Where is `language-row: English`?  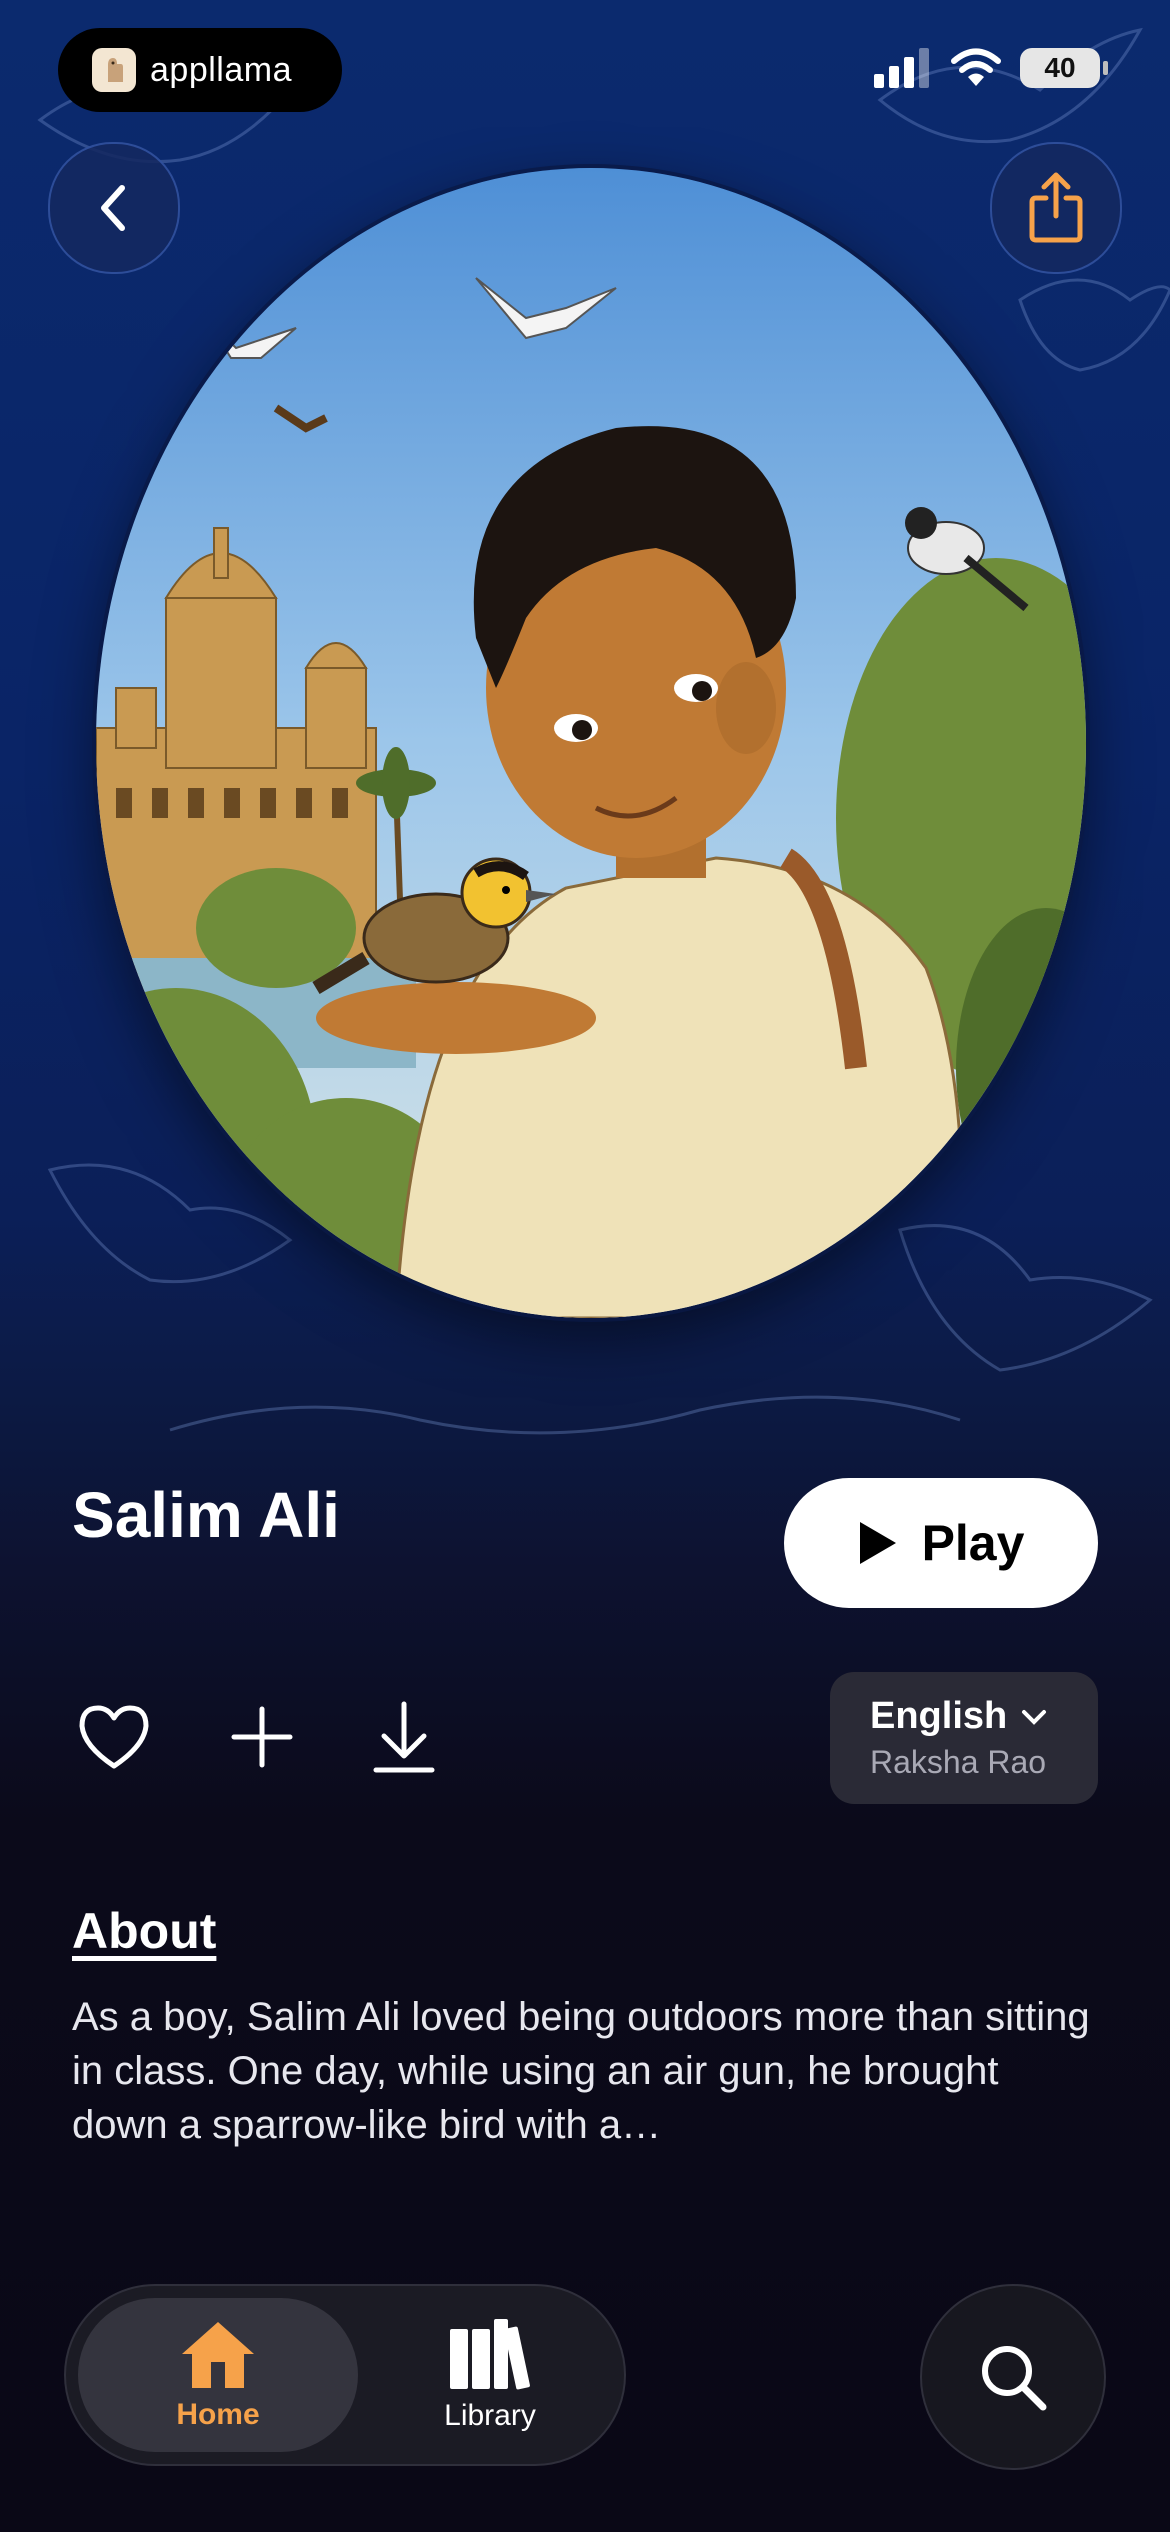
language-row: English is located at coordinates (984, 1716).